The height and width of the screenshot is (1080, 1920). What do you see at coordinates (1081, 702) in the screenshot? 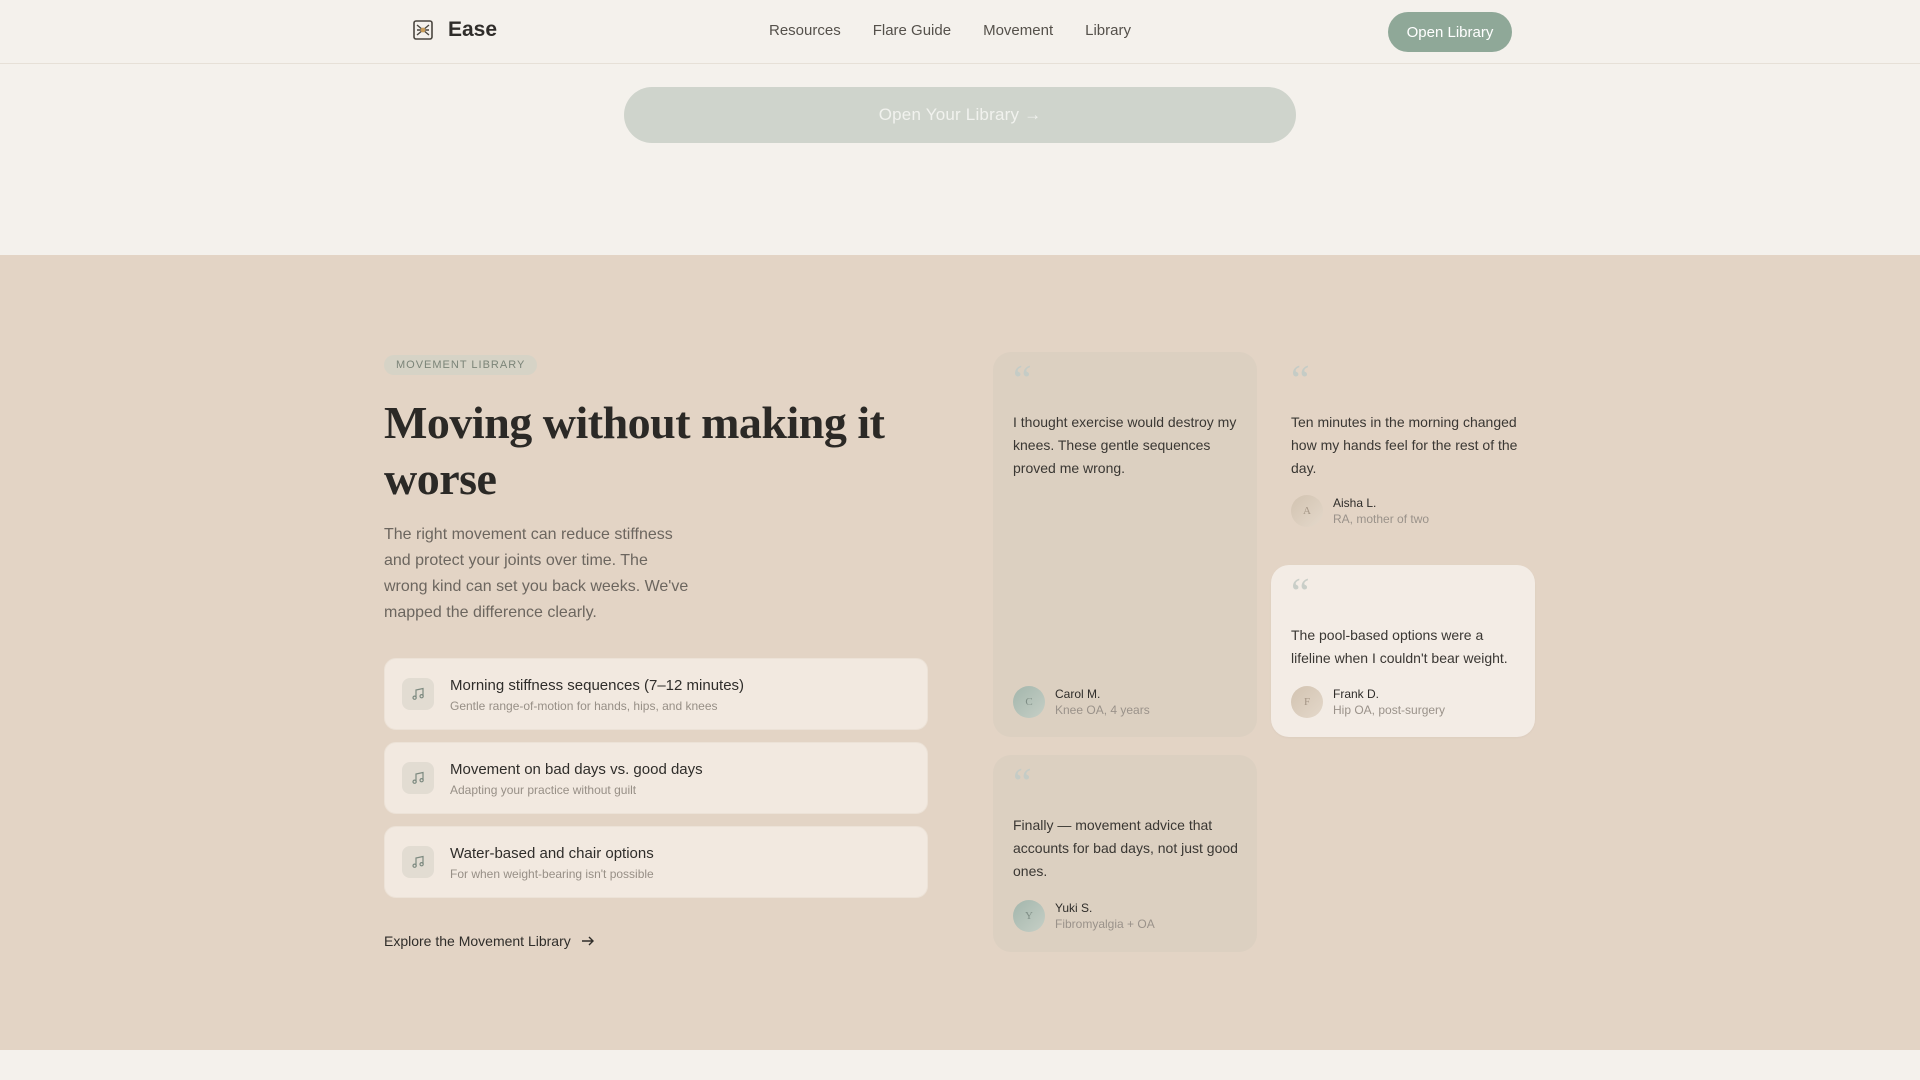
I see `testimonial-author: C Carol M. Knee OA, 4 years` at bounding box center [1081, 702].